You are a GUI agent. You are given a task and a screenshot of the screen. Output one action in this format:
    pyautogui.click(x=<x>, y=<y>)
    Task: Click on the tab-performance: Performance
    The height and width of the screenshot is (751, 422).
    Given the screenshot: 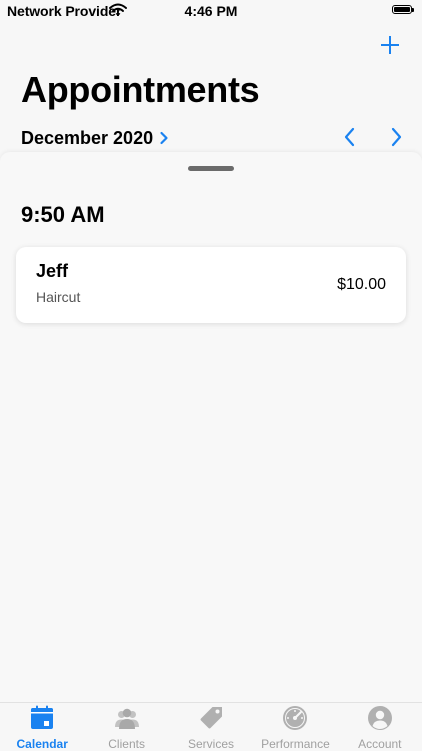 What is the action you would take?
    pyautogui.click(x=295, y=727)
    